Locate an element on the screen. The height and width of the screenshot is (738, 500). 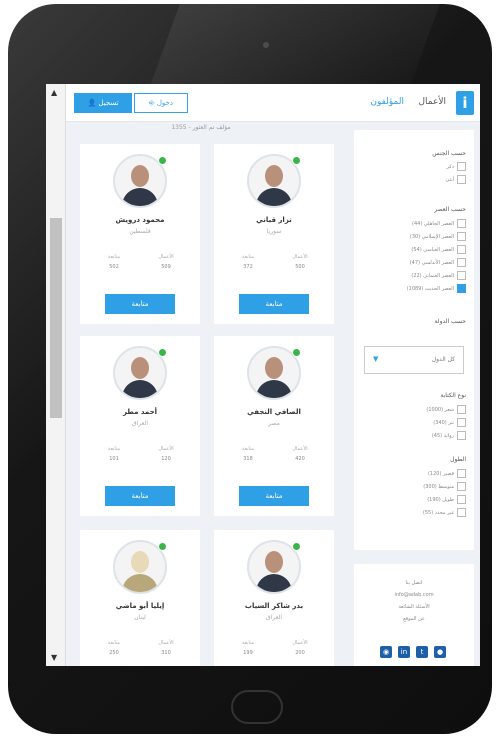
author-name: بدر شاكر السياب is located at coordinates (274, 606).